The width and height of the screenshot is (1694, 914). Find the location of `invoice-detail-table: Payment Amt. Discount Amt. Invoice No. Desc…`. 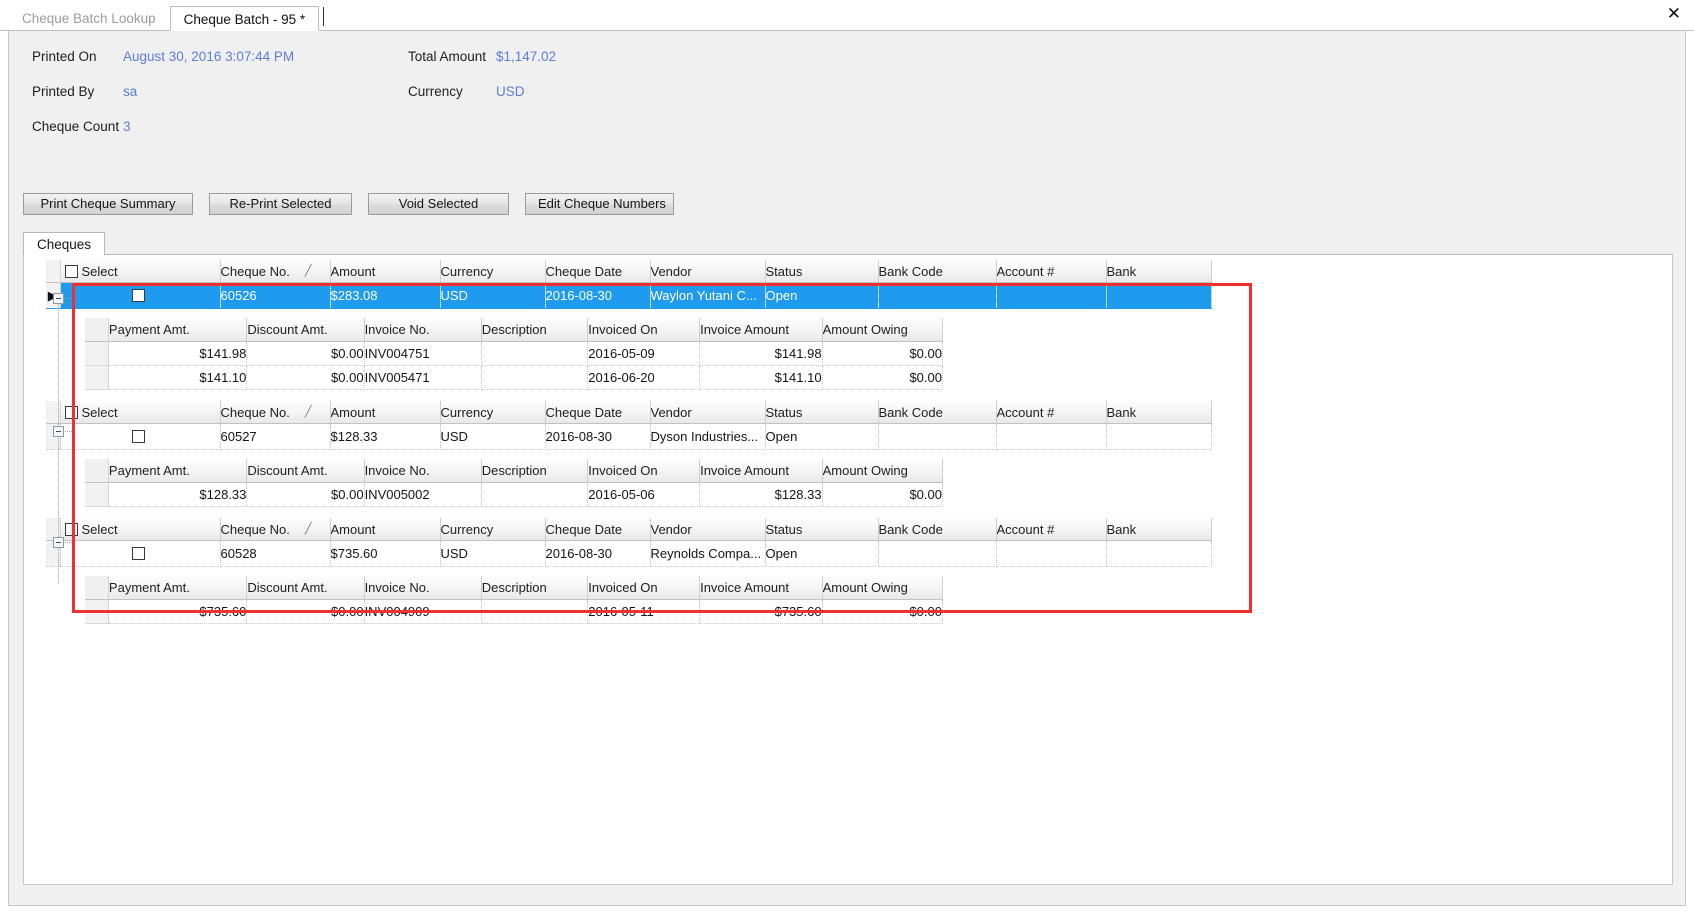

invoice-detail-table: Payment Amt. Discount Amt. Invoice No. Desc… is located at coordinates (514, 483).